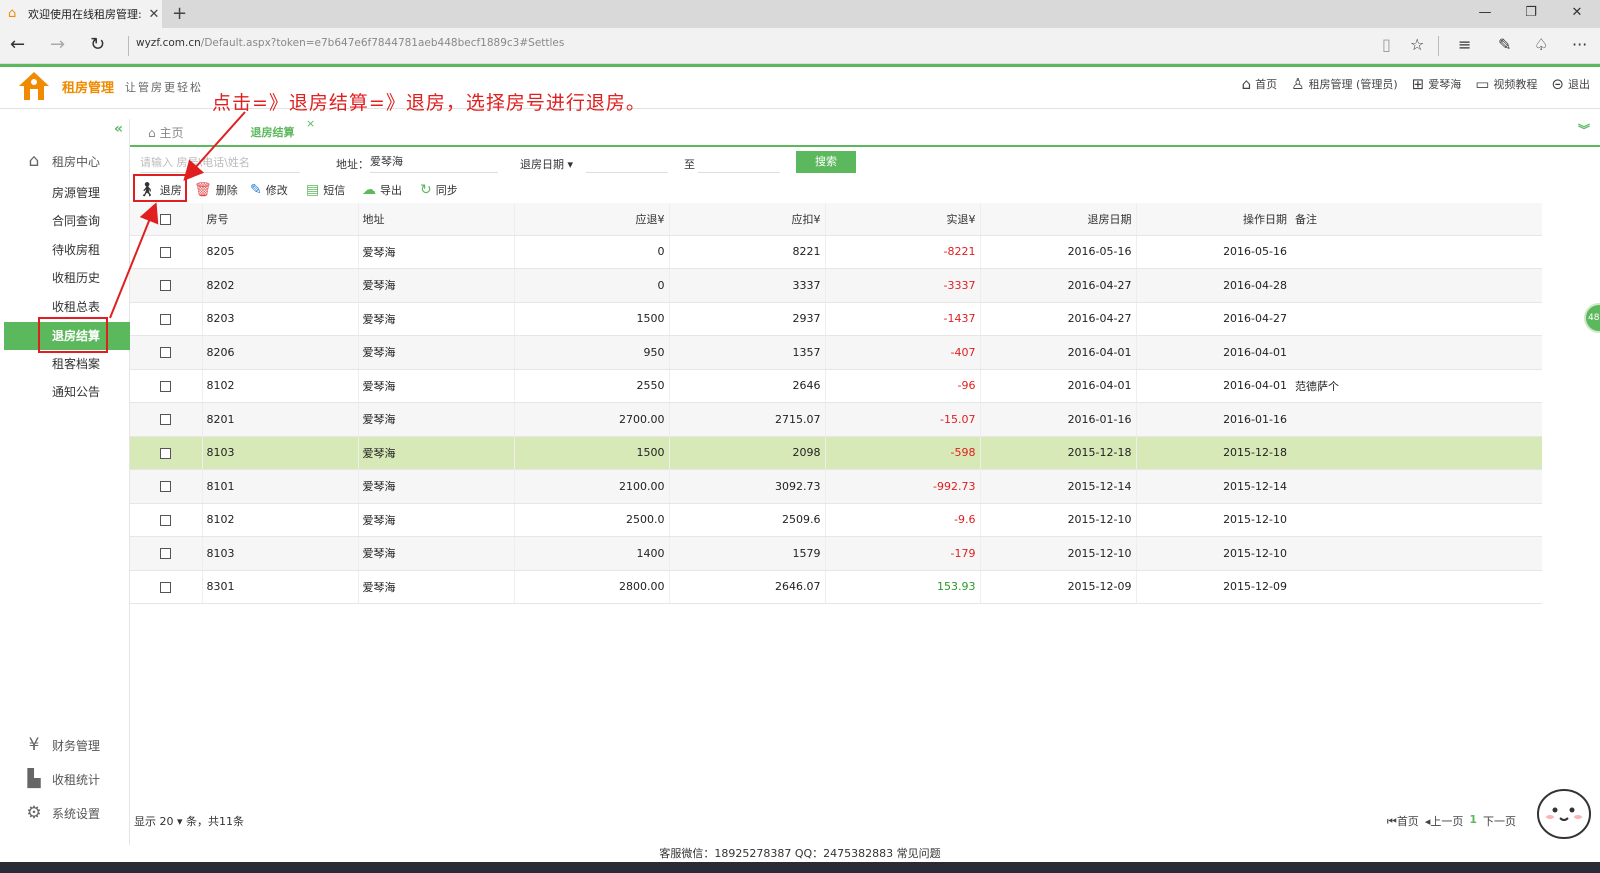  What do you see at coordinates (1213, 219) in the screenshot?
I see `col-operation-date: 操作日期` at bounding box center [1213, 219].